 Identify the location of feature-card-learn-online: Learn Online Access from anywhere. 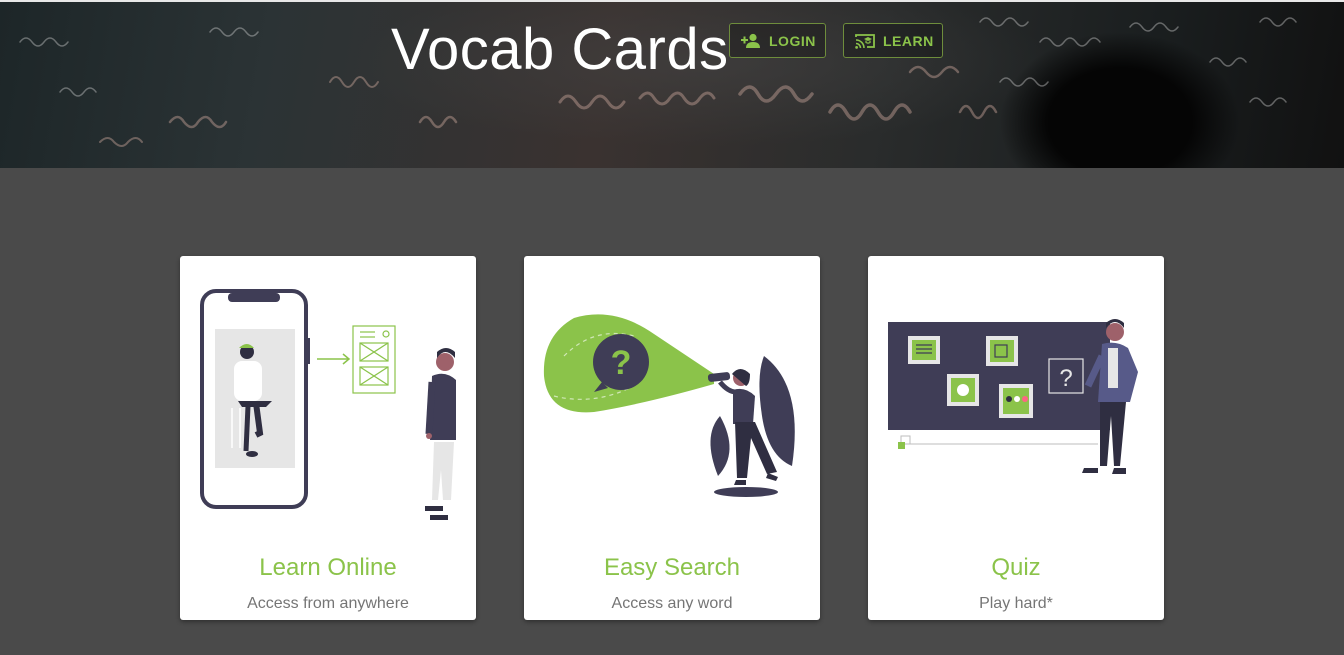
(328, 438).